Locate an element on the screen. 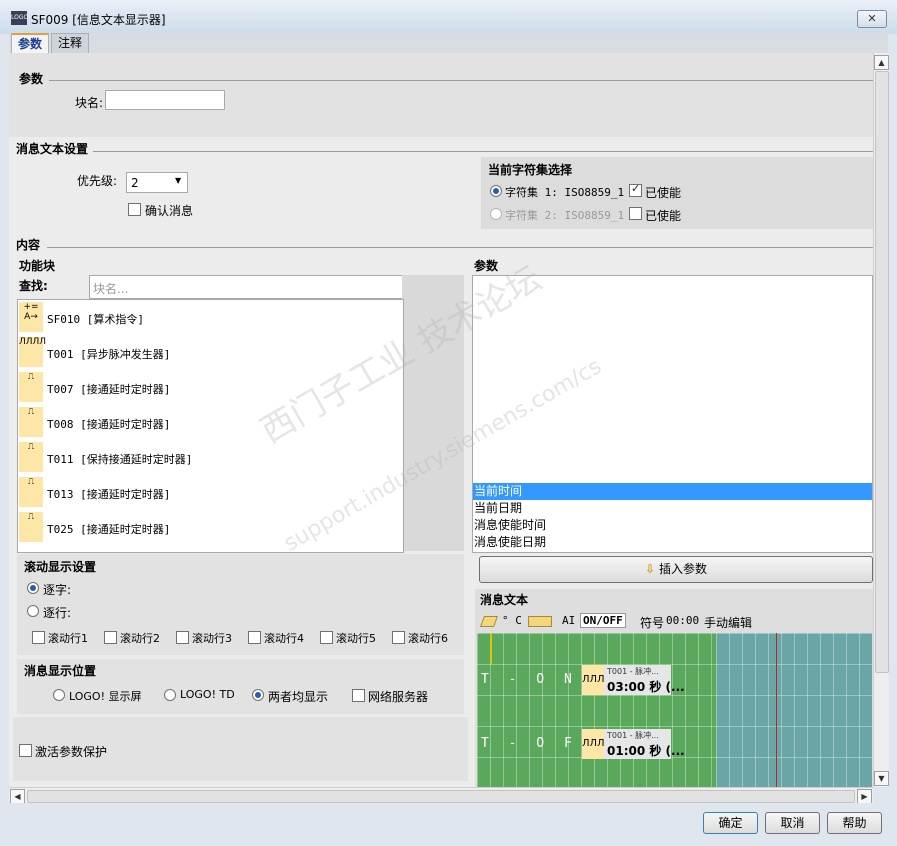  list-item: 当前时间 is located at coordinates (672, 491).